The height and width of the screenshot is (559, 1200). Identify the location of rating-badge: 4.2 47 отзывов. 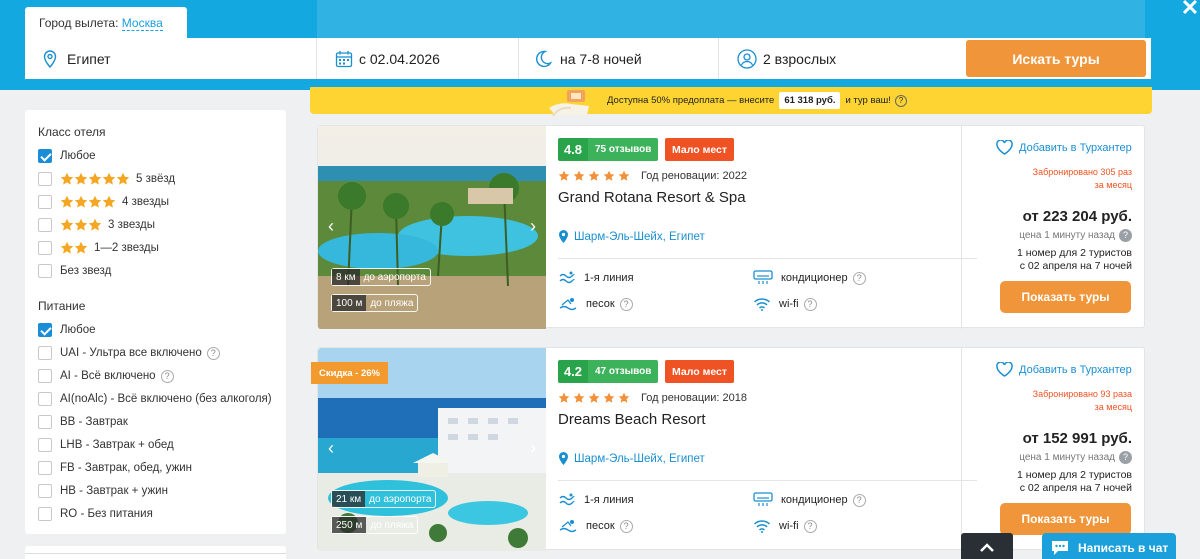
(608, 371).